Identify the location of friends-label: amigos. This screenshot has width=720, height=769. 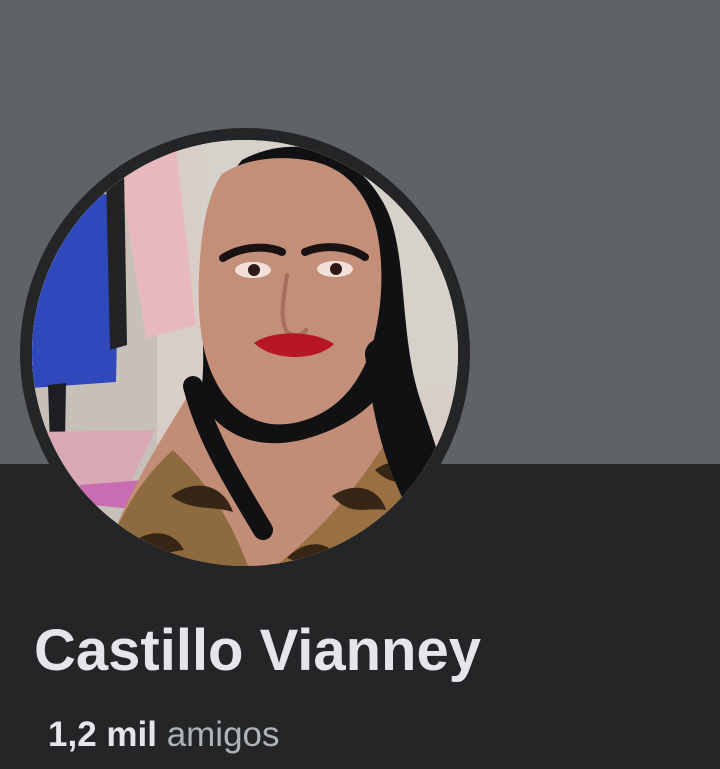
(223, 734).